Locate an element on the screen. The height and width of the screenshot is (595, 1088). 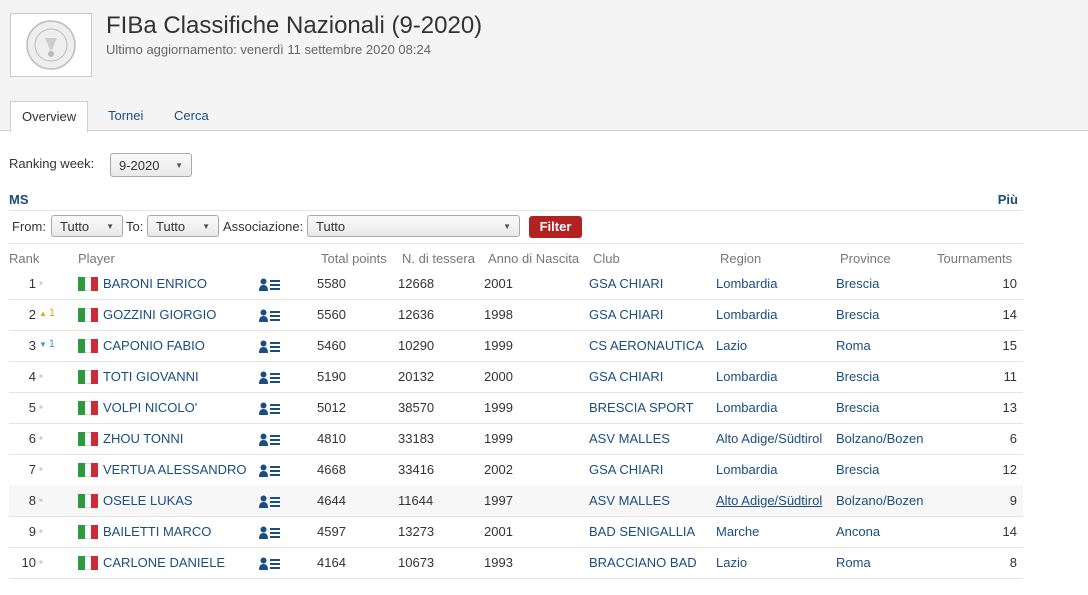
total-points-cell: 5580 is located at coordinates (331, 283).